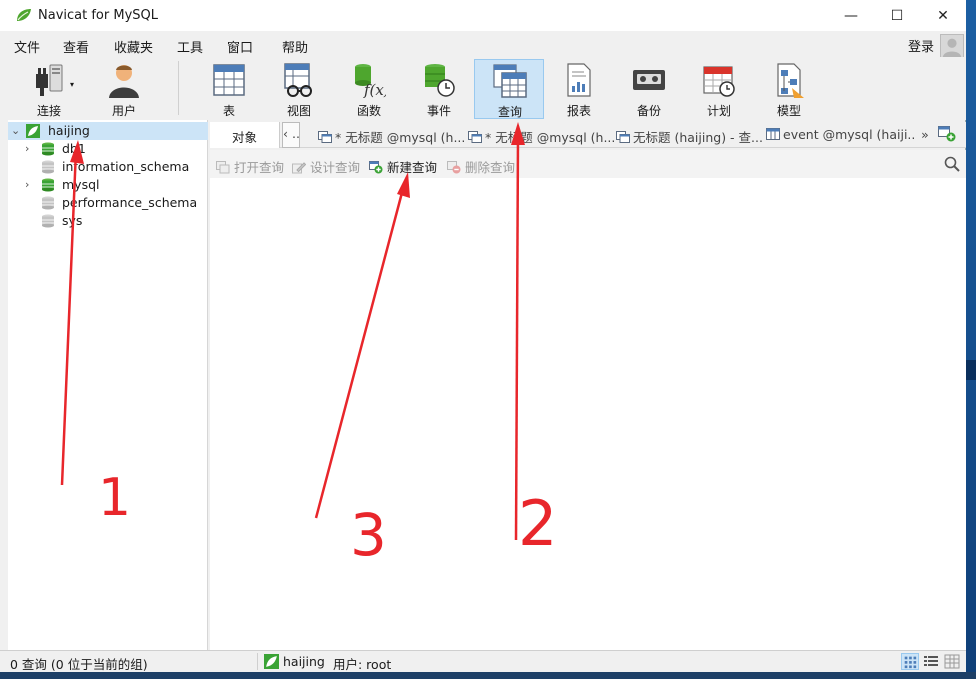 This screenshot has height=679, width=976. I want to click on tree-db-information-schema: information_schema, so click(108, 167).